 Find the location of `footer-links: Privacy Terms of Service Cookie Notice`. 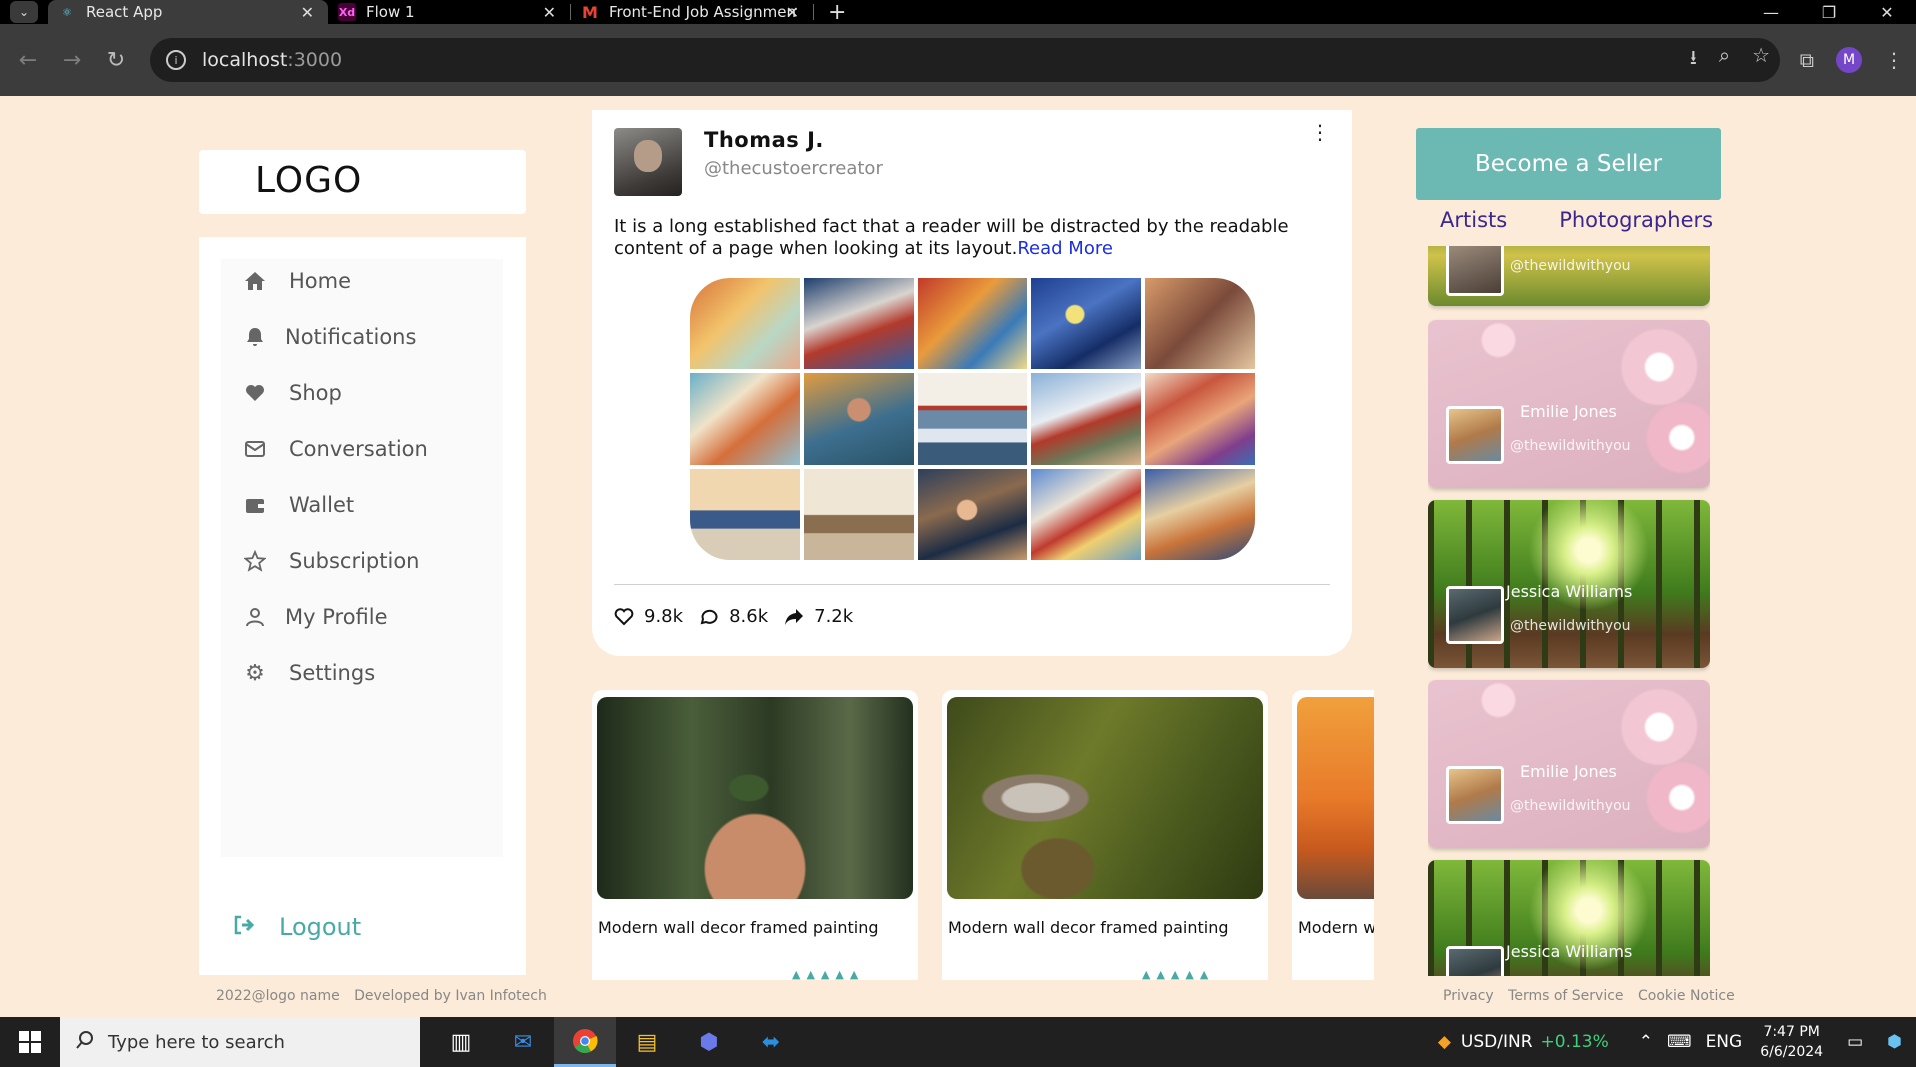

footer-links: Privacy Terms of Service Cookie Notice is located at coordinates (1584, 996).